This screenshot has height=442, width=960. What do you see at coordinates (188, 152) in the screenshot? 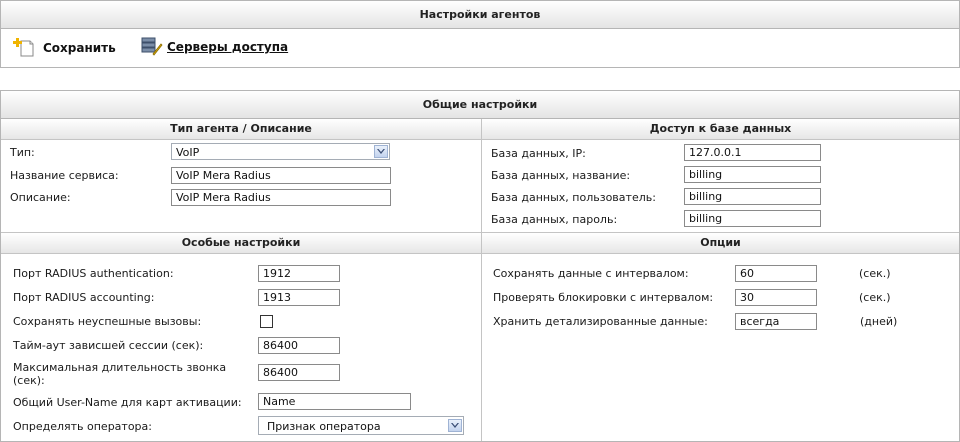
I see `type-select-value: VoIP` at bounding box center [188, 152].